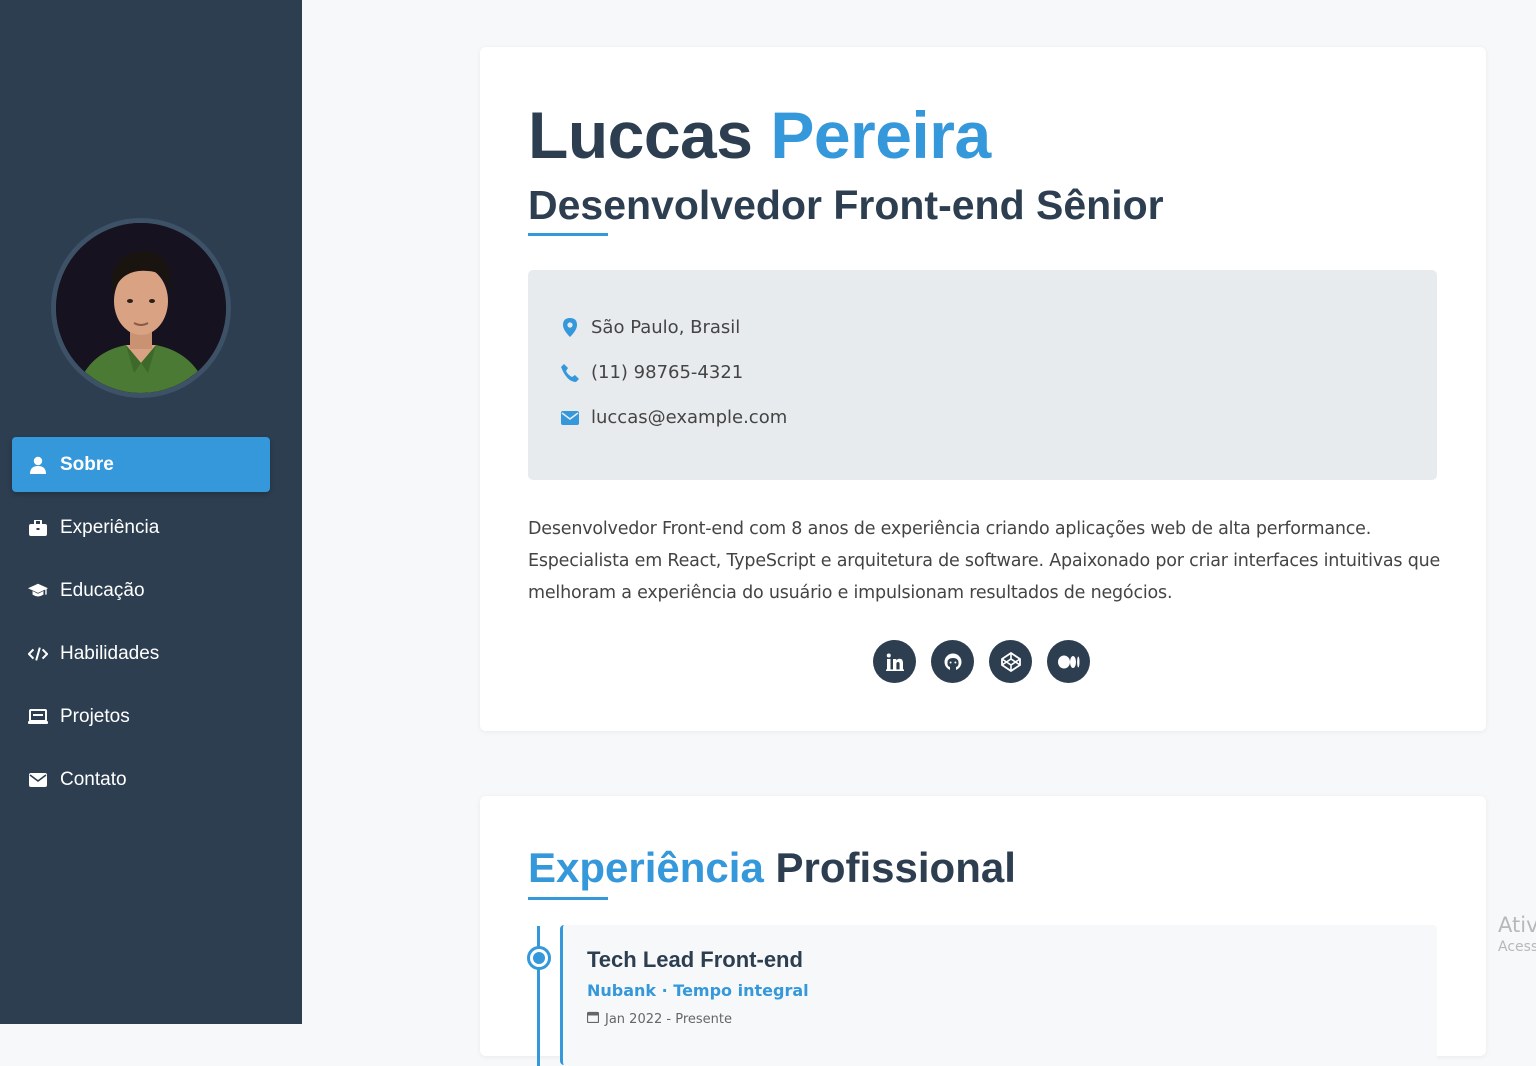 This screenshot has height=1066, width=1536. I want to click on laptop-icon, so click(38, 716).